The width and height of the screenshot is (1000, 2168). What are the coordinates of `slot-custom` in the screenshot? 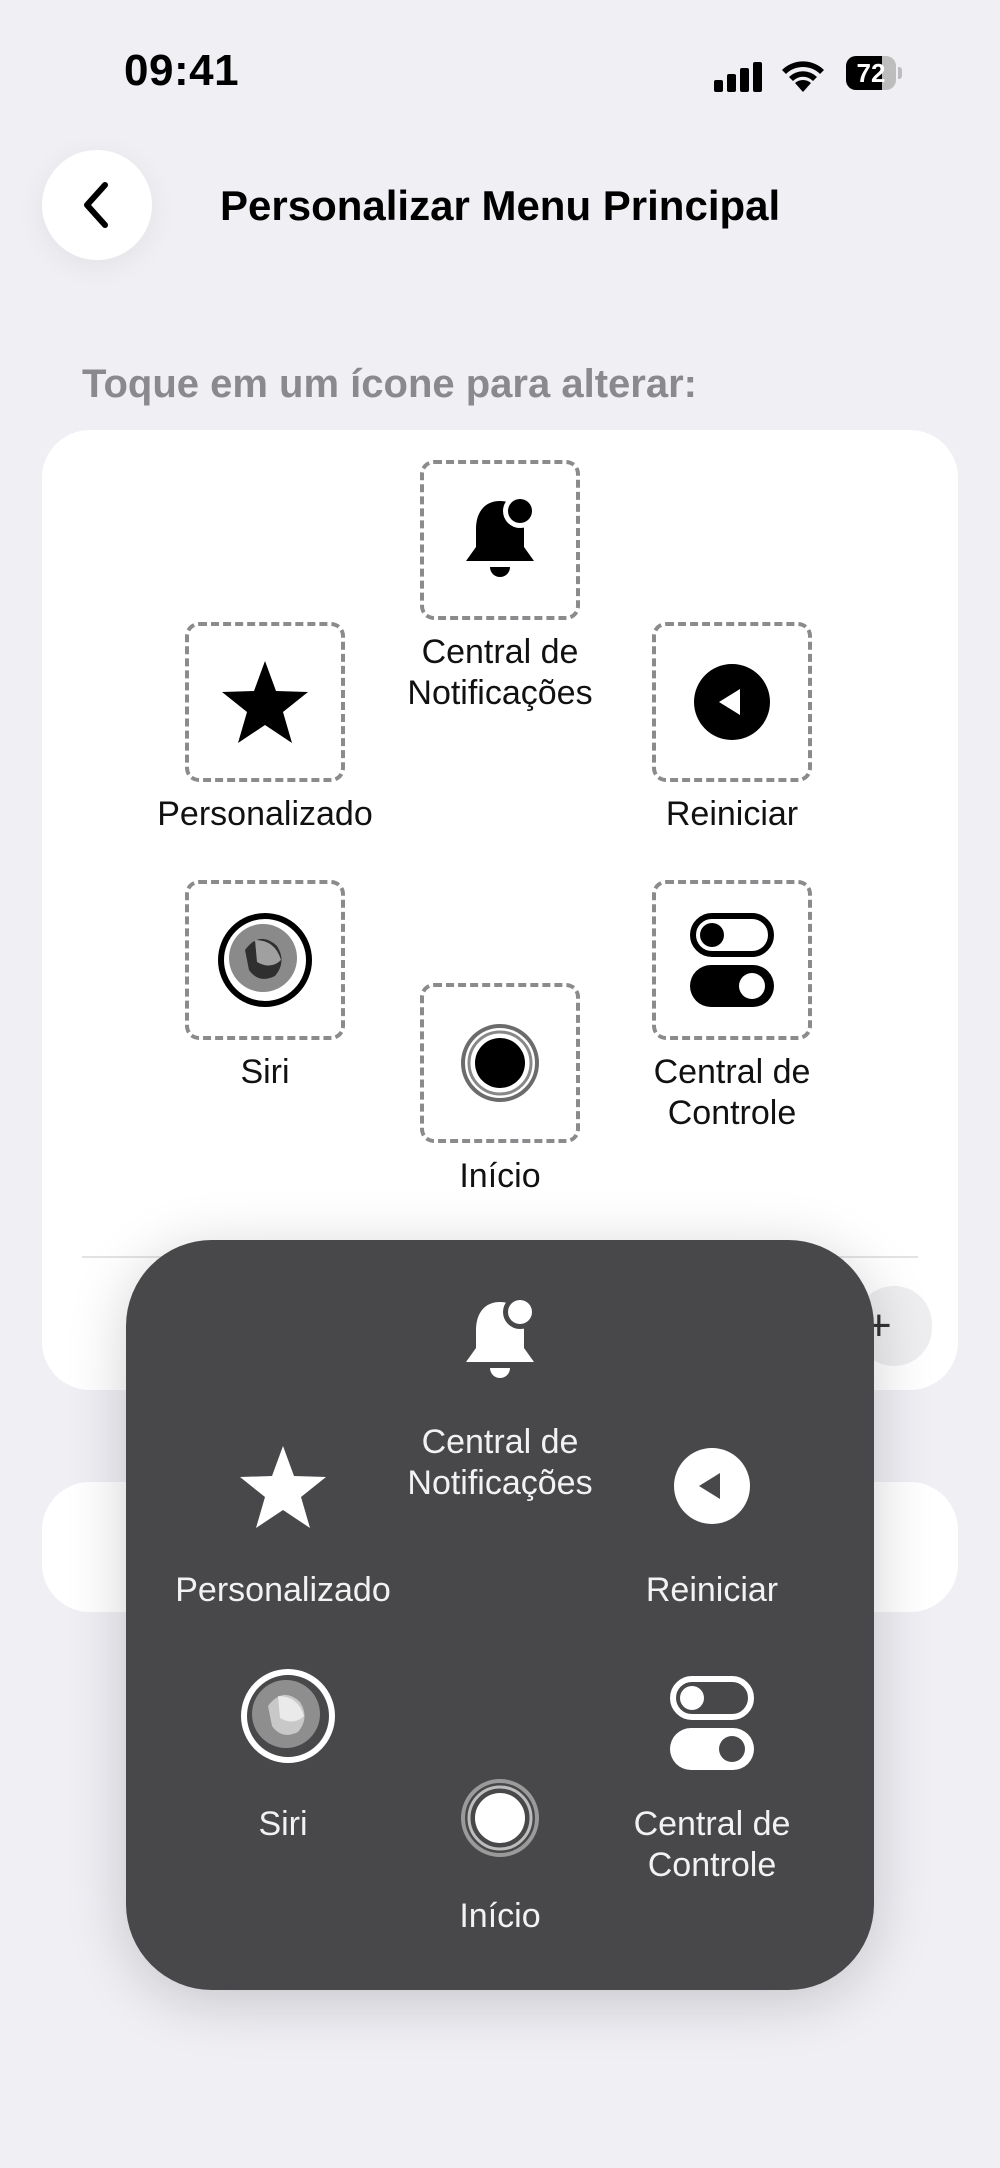 It's located at (265, 702).